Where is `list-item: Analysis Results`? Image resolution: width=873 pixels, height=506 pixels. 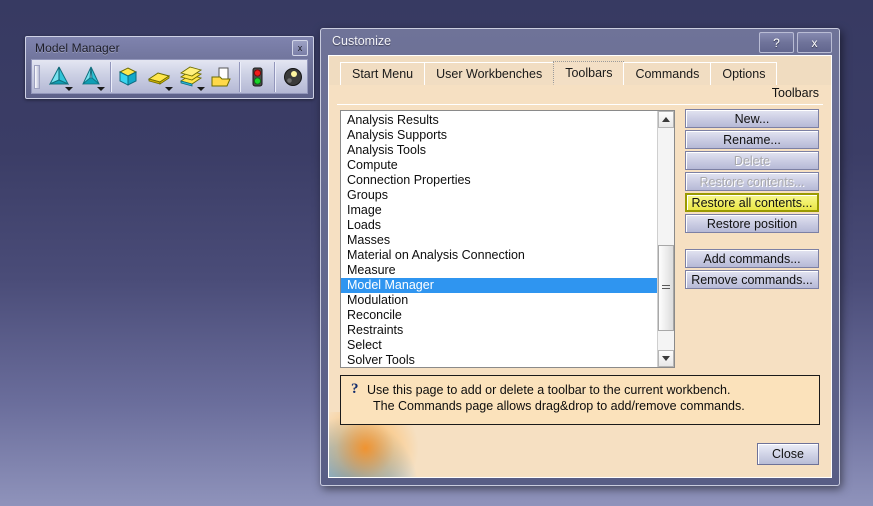 list-item: Analysis Results is located at coordinates (499, 120).